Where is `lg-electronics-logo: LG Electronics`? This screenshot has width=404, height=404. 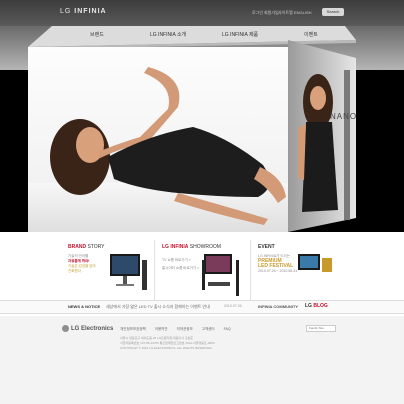
lg-electronics-logo: LG Electronics is located at coordinates (87, 328).